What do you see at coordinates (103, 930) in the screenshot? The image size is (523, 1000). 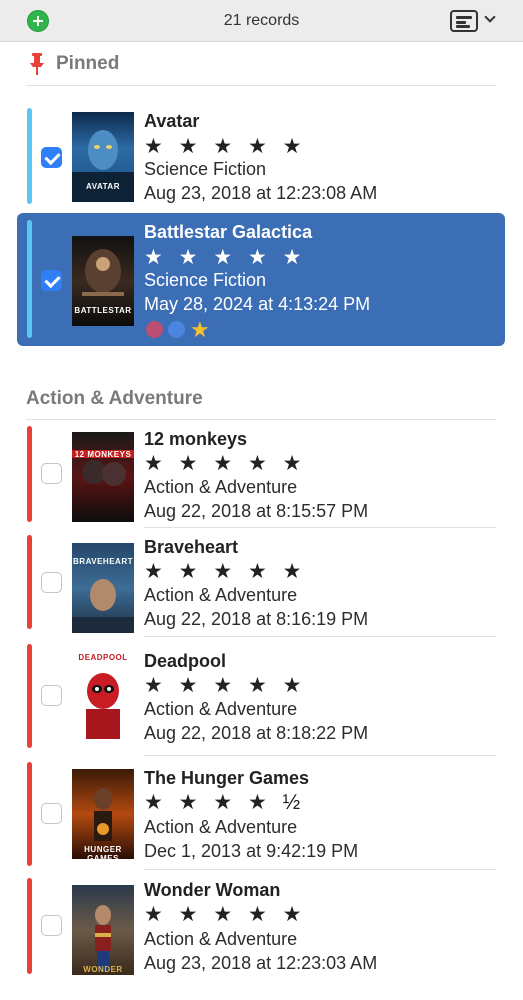 I see `poster-image: WONDER WOMAN` at bounding box center [103, 930].